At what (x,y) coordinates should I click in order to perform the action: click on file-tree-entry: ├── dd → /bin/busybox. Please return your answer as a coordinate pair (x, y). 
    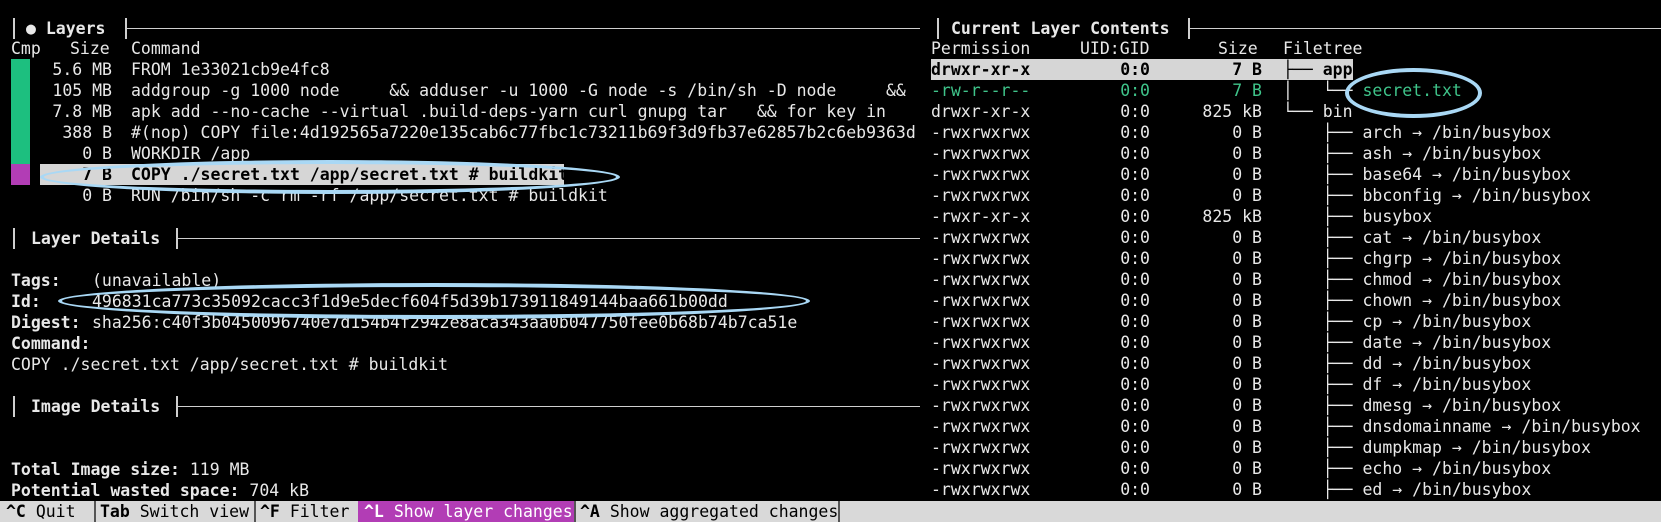
    Looking at the image, I should click on (1407, 363).